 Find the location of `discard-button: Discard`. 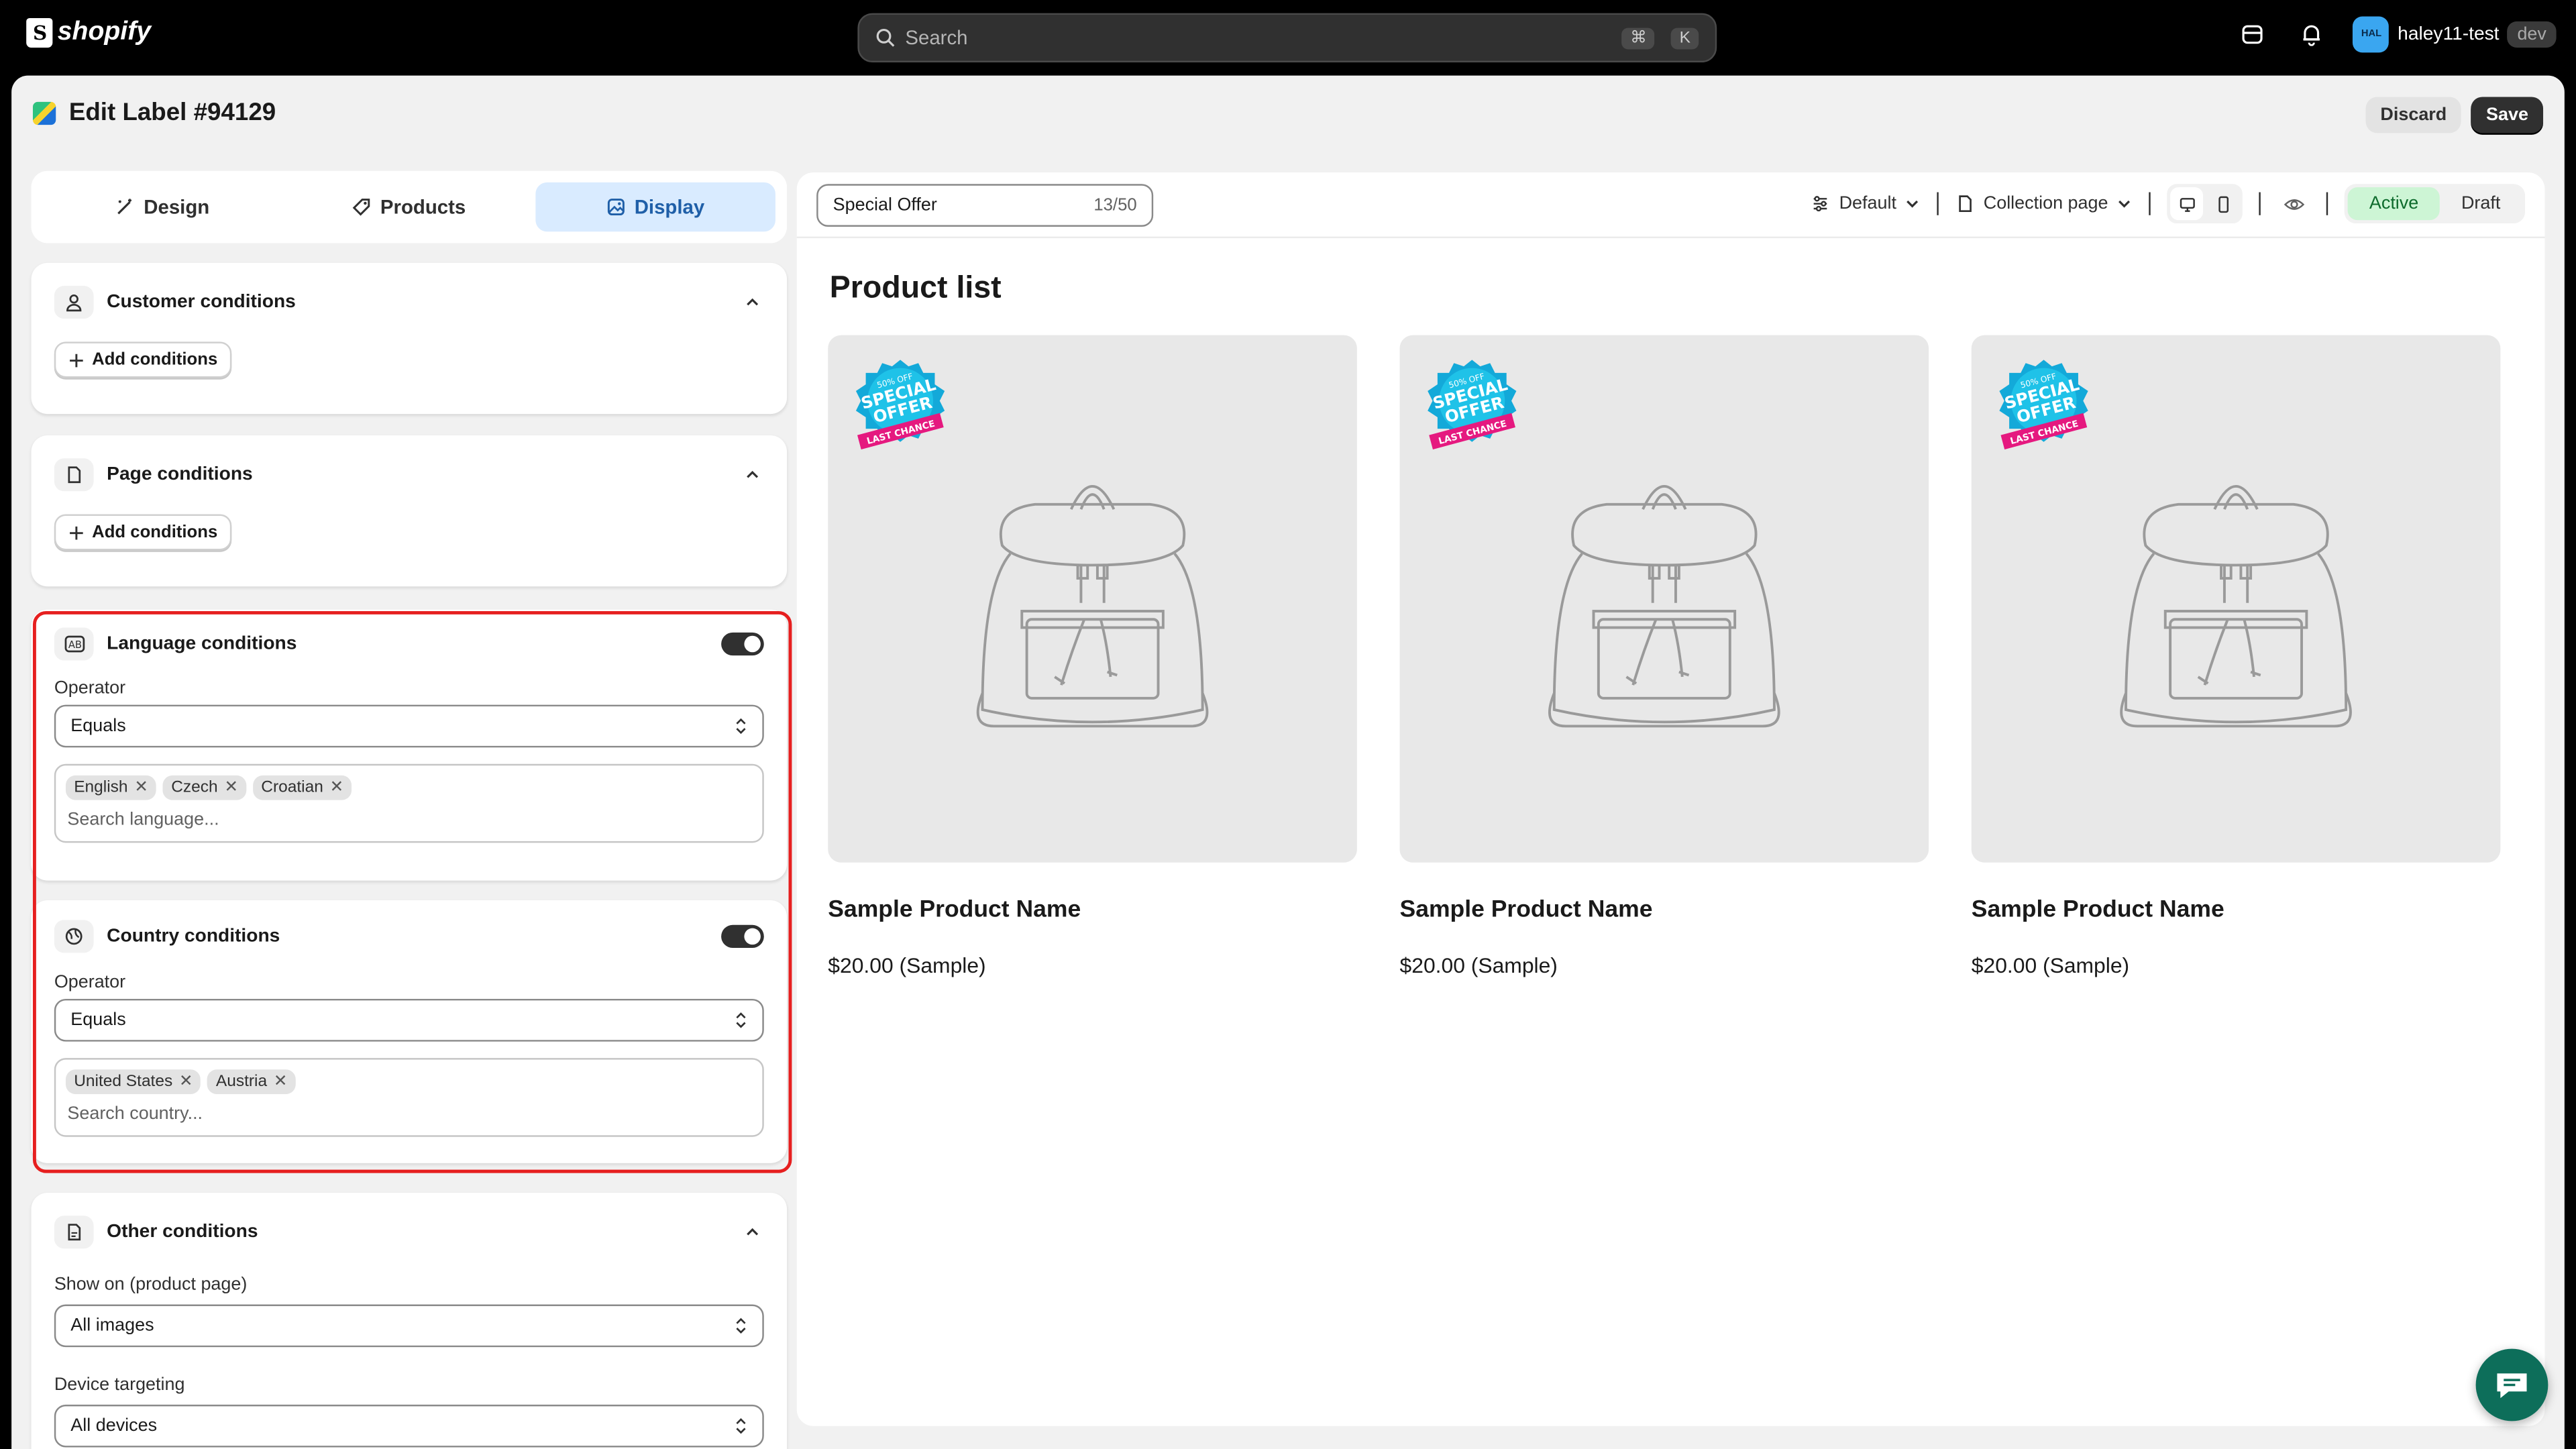

discard-button: Discard is located at coordinates (2413, 115).